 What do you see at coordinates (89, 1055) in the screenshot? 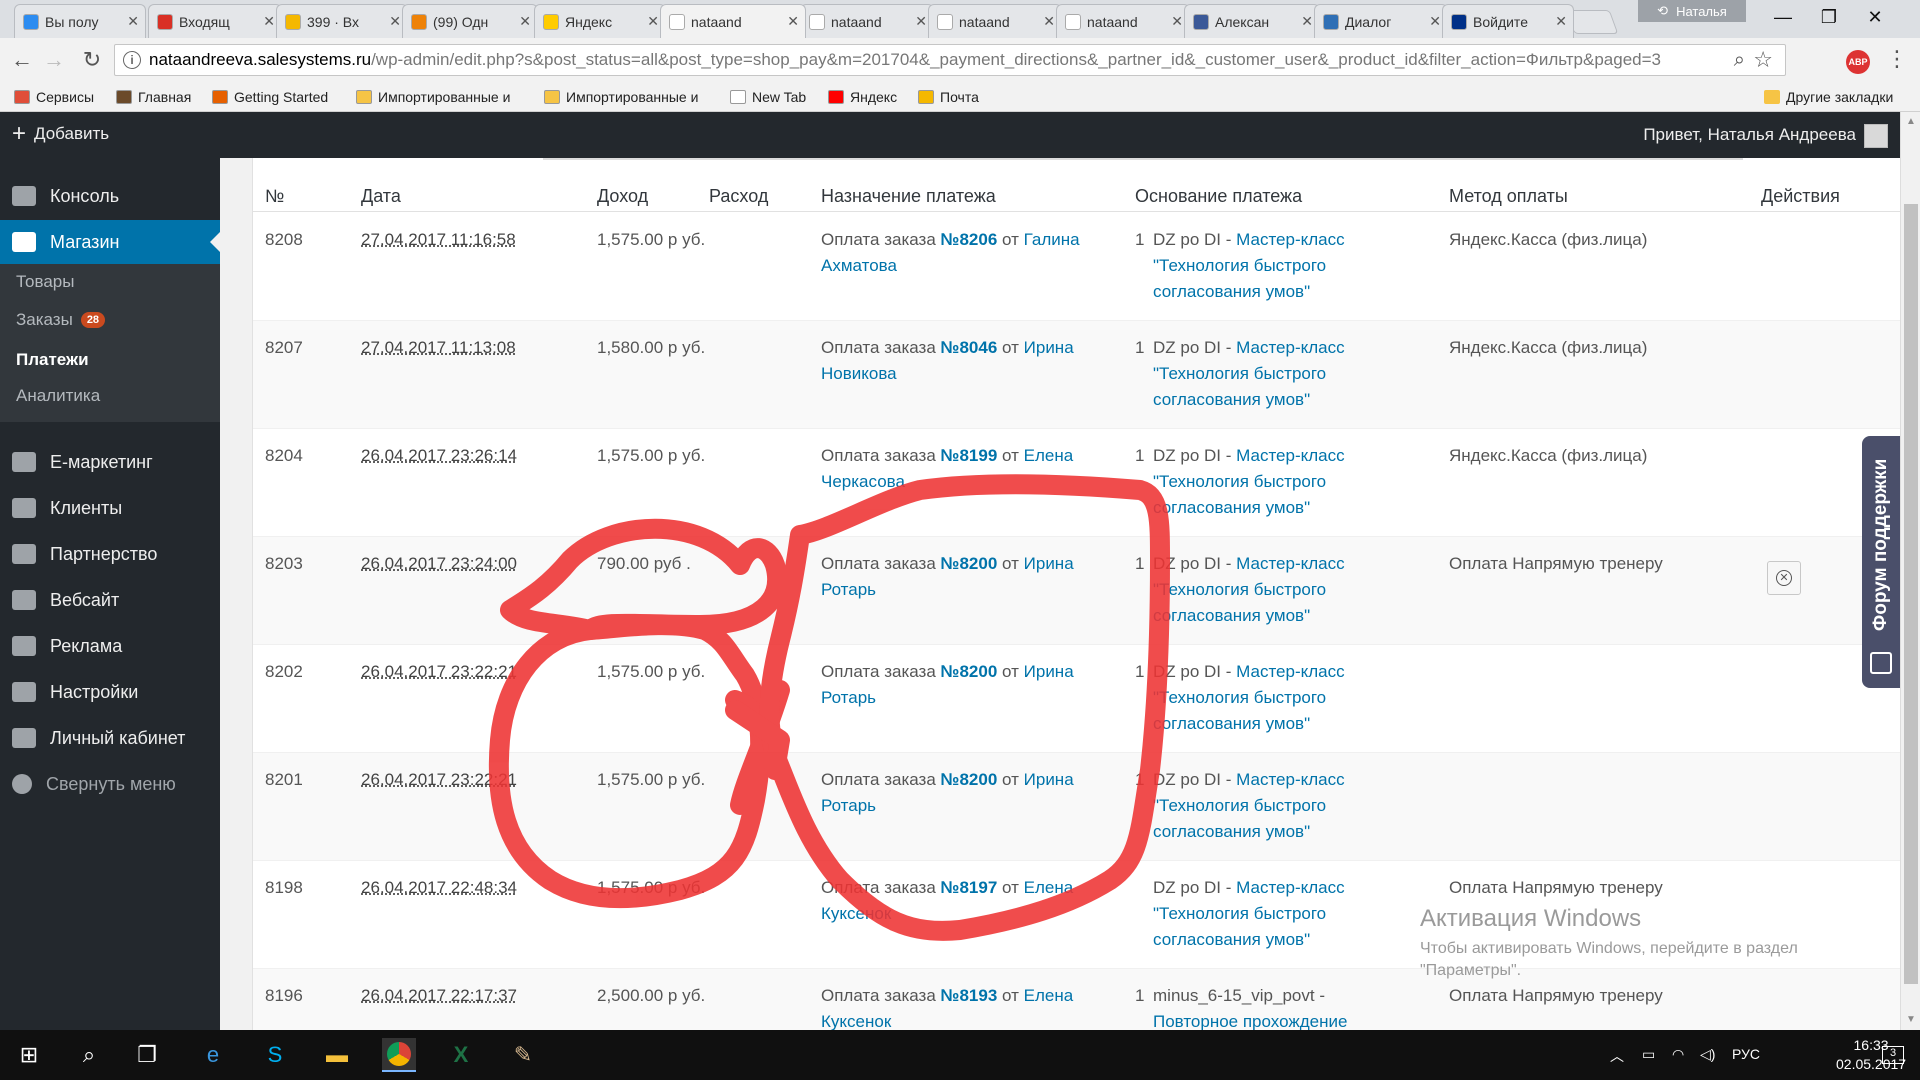
I see `search-icon: ⌕` at bounding box center [89, 1055].